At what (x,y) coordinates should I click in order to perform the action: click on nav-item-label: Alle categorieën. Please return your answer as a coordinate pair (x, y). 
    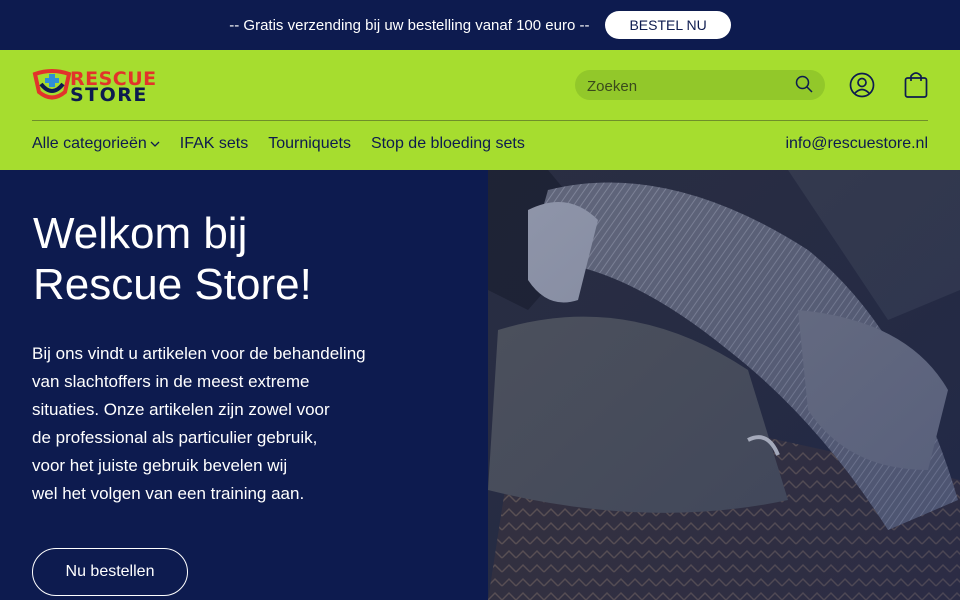
    Looking at the image, I should click on (89, 143).